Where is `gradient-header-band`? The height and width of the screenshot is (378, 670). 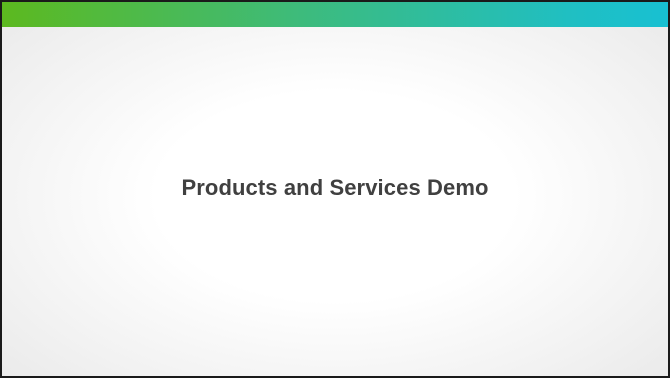 gradient-header-band is located at coordinates (335, 14).